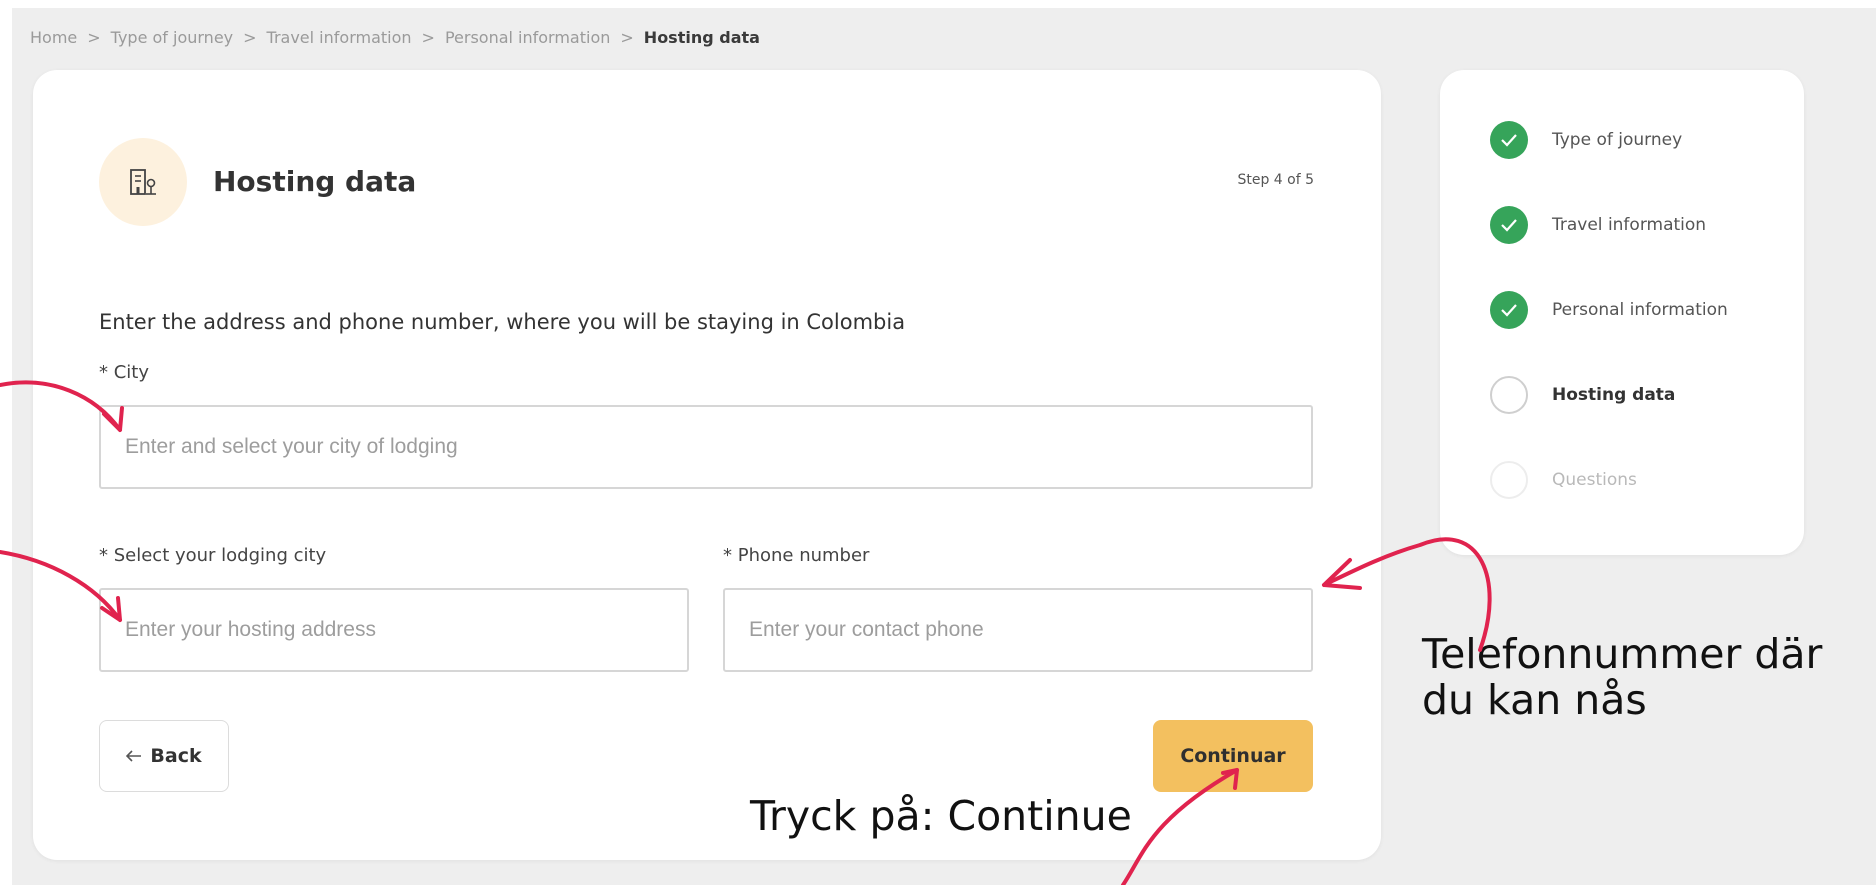 This screenshot has width=1876, height=885. Describe the element at coordinates (339, 37) in the screenshot. I see `breadcrumb-travel-information: Travel information` at that location.